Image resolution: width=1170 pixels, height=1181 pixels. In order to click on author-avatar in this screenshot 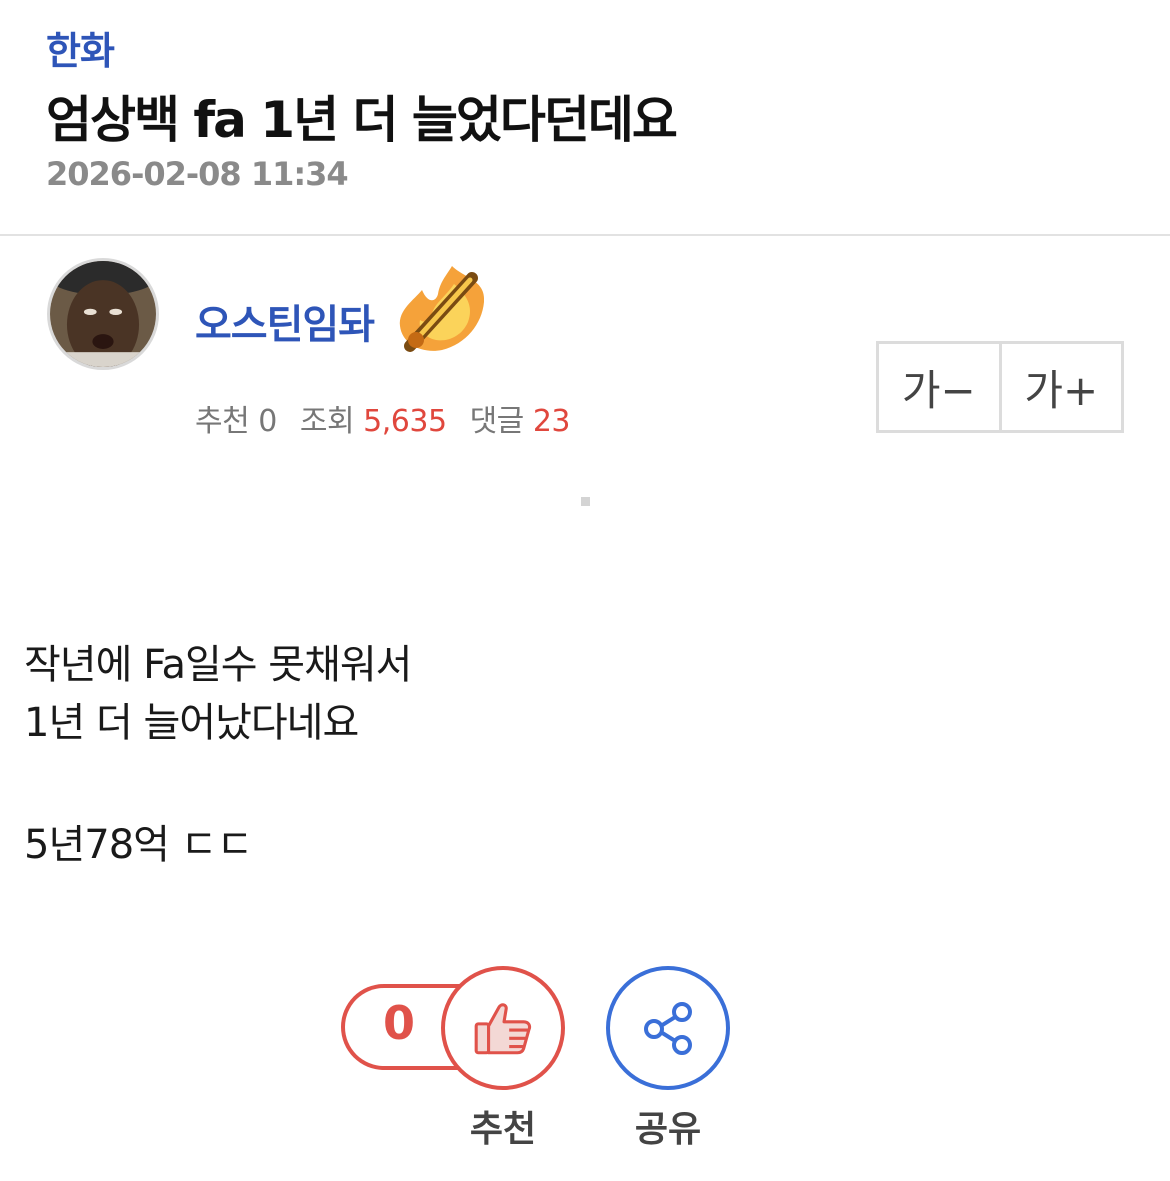, I will do `click(103, 314)`.